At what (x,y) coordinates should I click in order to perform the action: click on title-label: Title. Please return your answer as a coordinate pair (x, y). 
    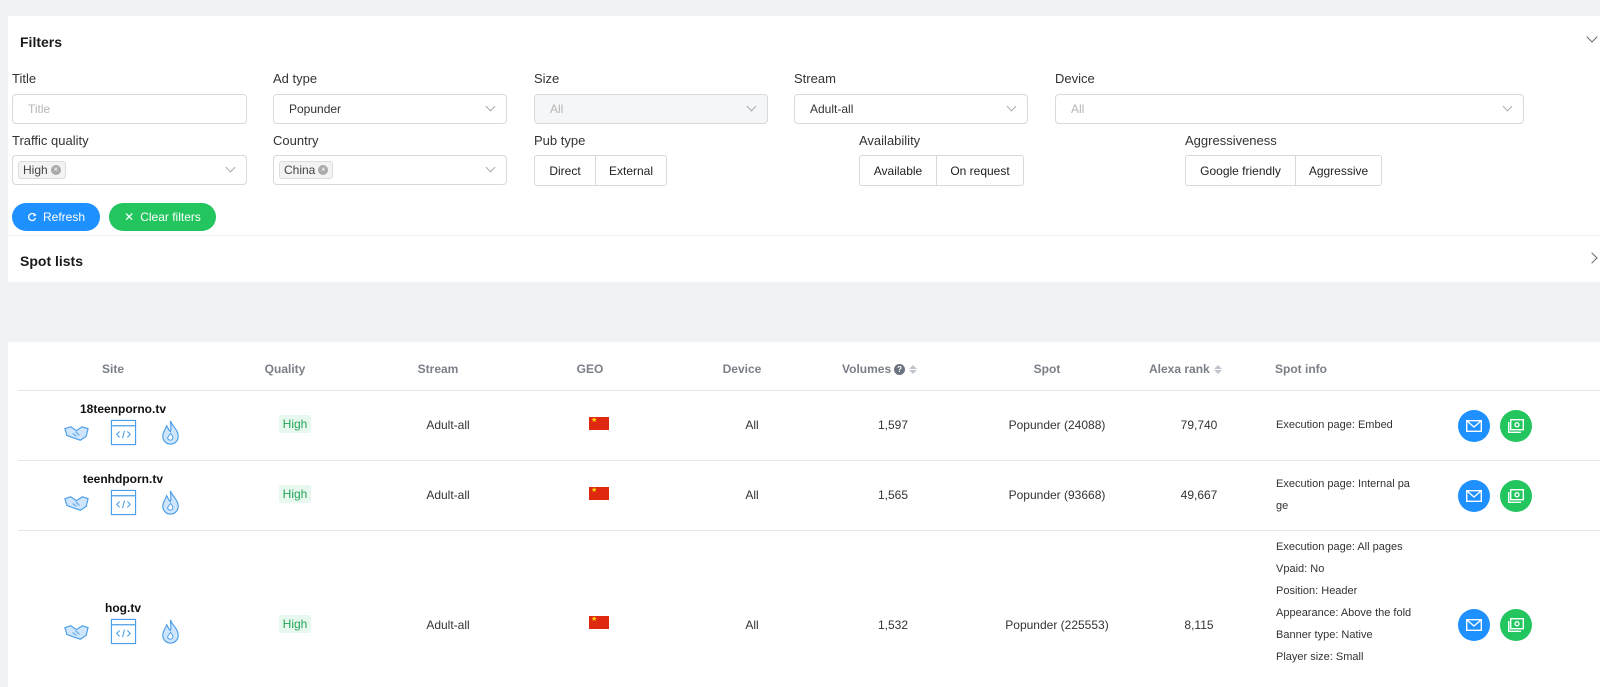
    Looking at the image, I should click on (24, 78).